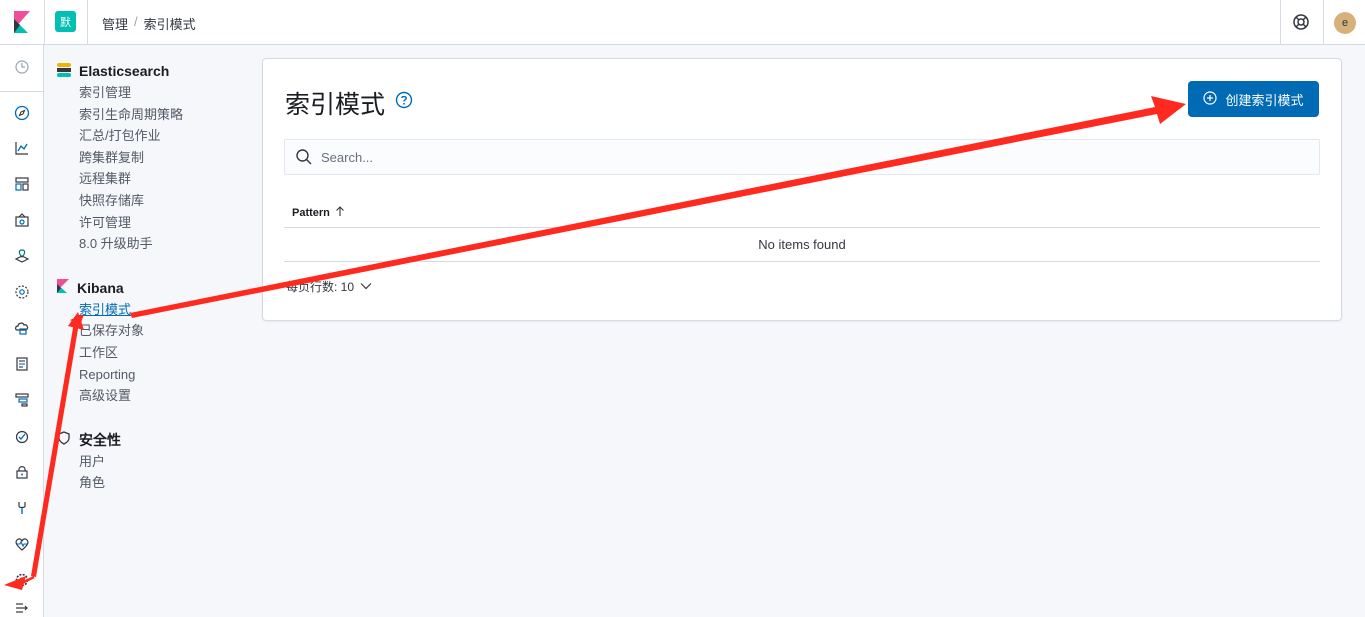 The width and height of the screenshot is (1365, 617). Describe the element at coordinates (366, 287) in the screenshot. I see `chevron-down-icon` at that location.